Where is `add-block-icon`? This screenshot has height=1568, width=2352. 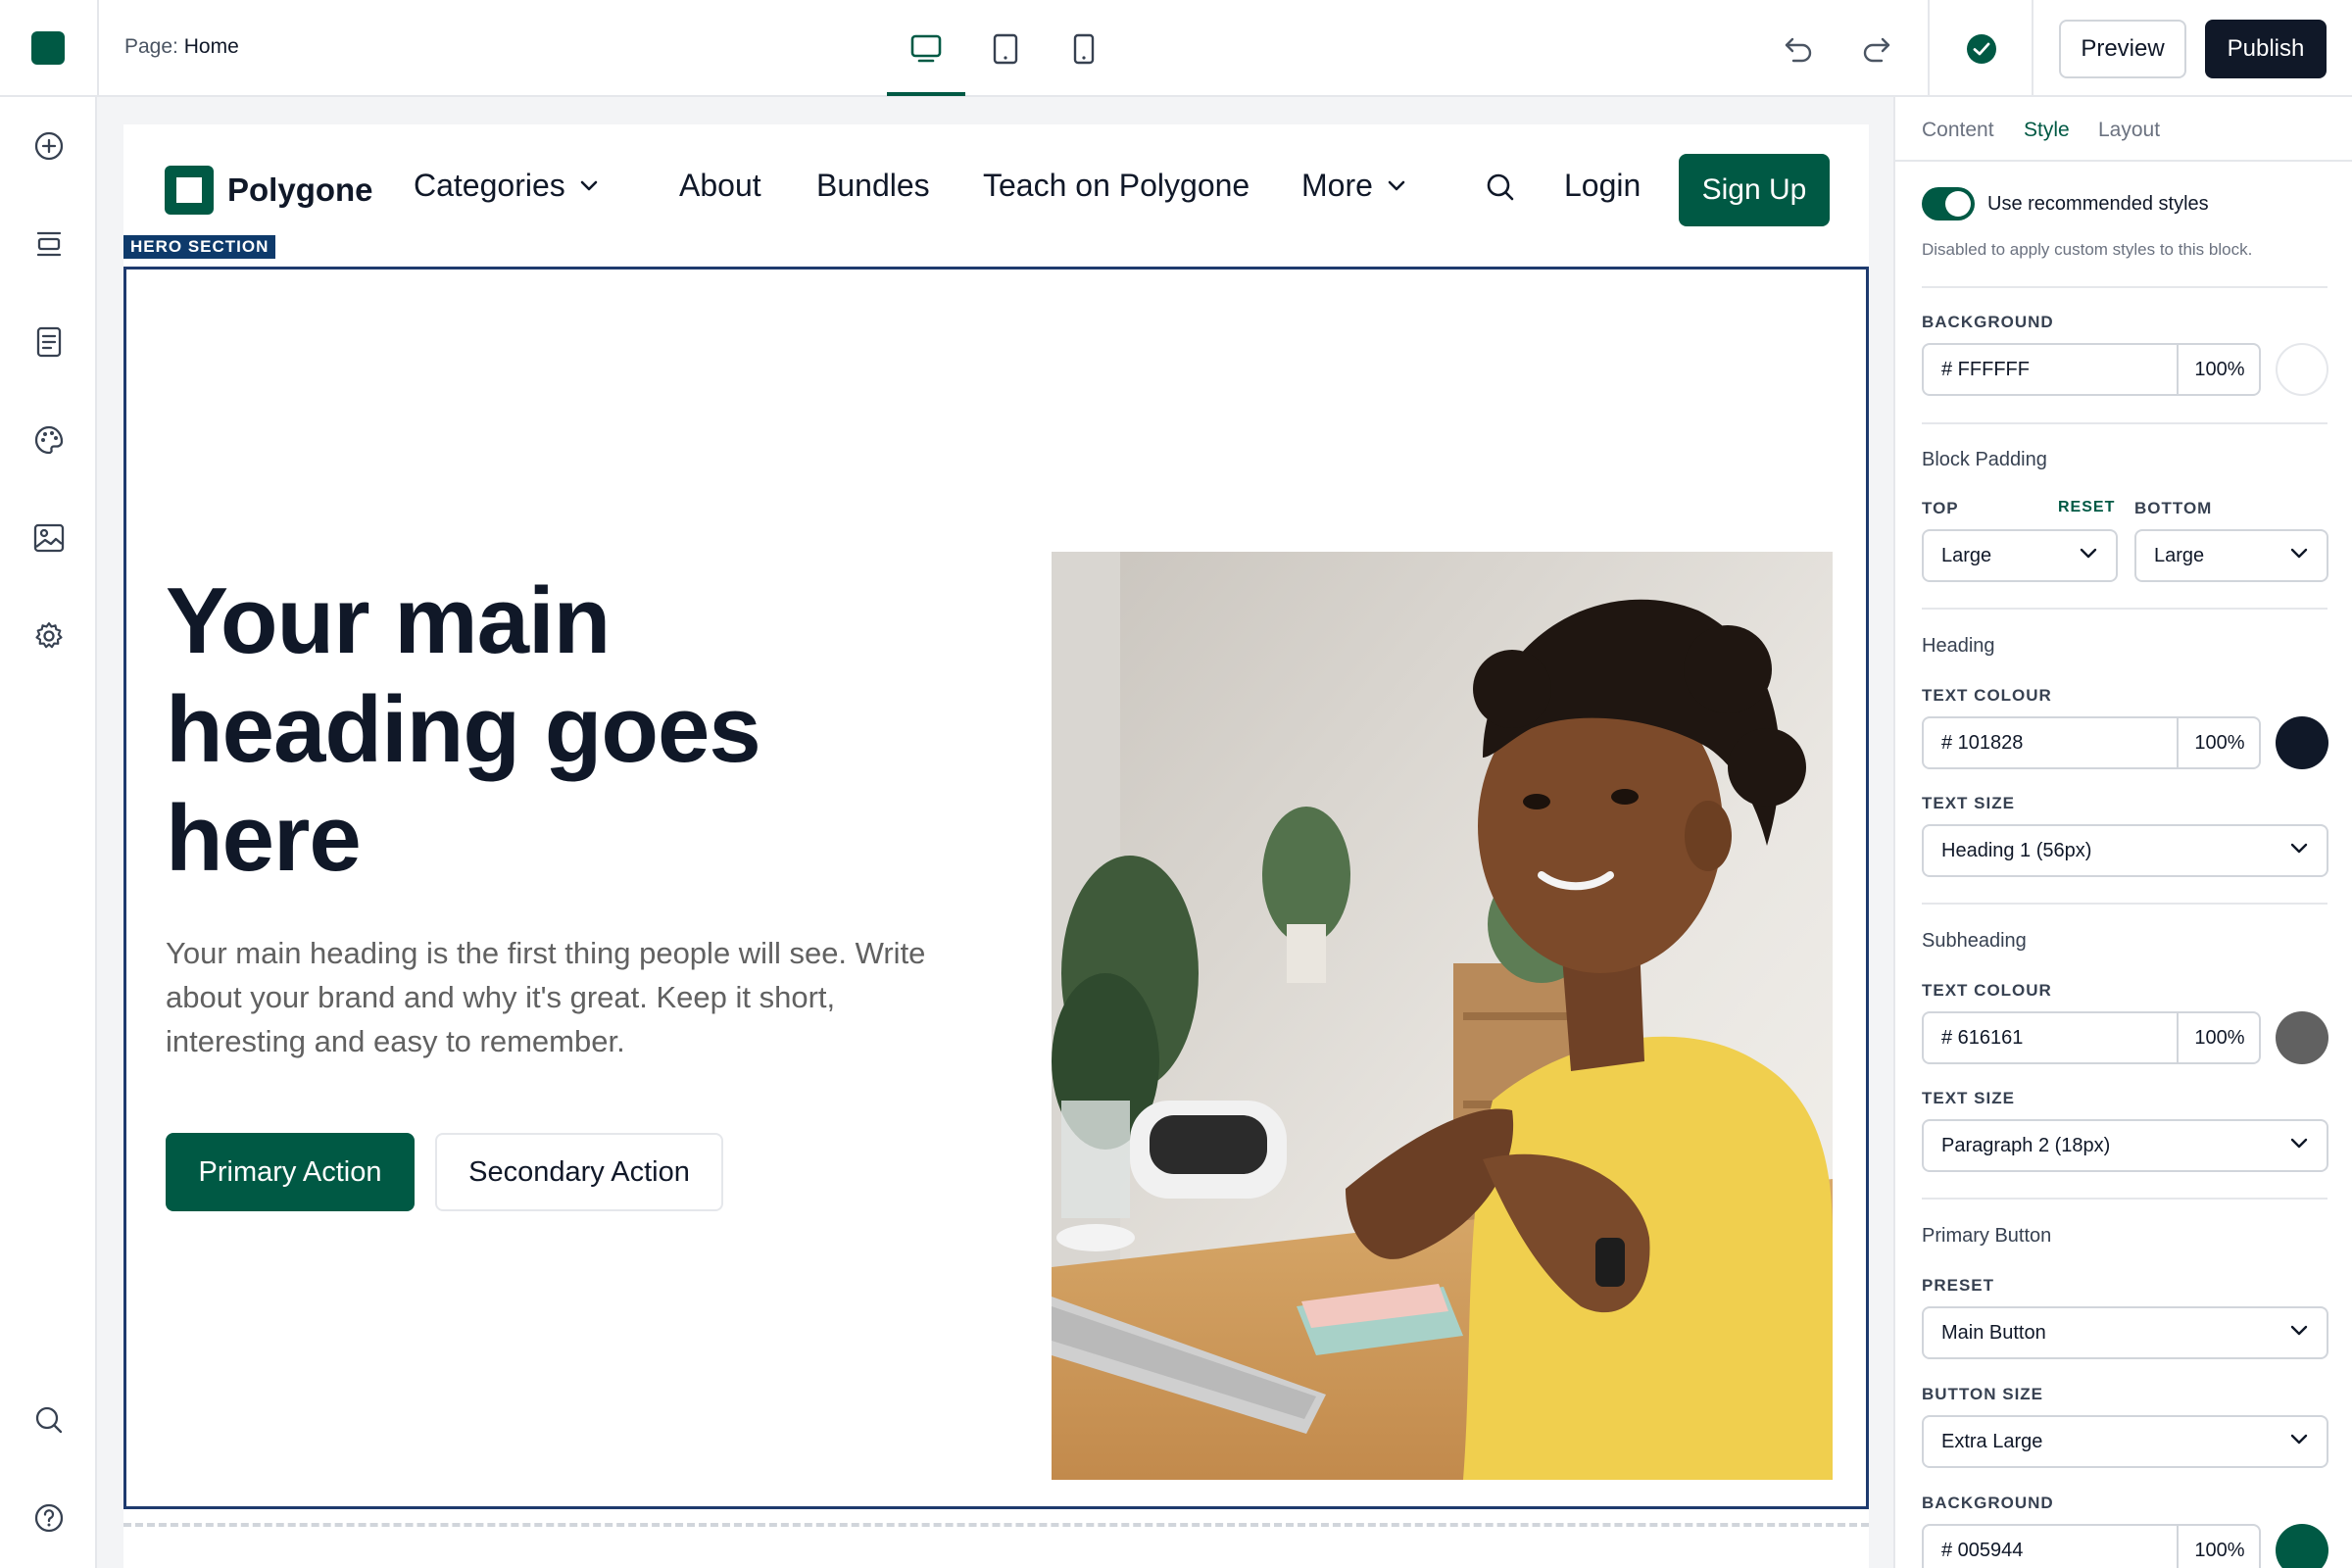
add-block-icon is located at coordinates (49, 146).